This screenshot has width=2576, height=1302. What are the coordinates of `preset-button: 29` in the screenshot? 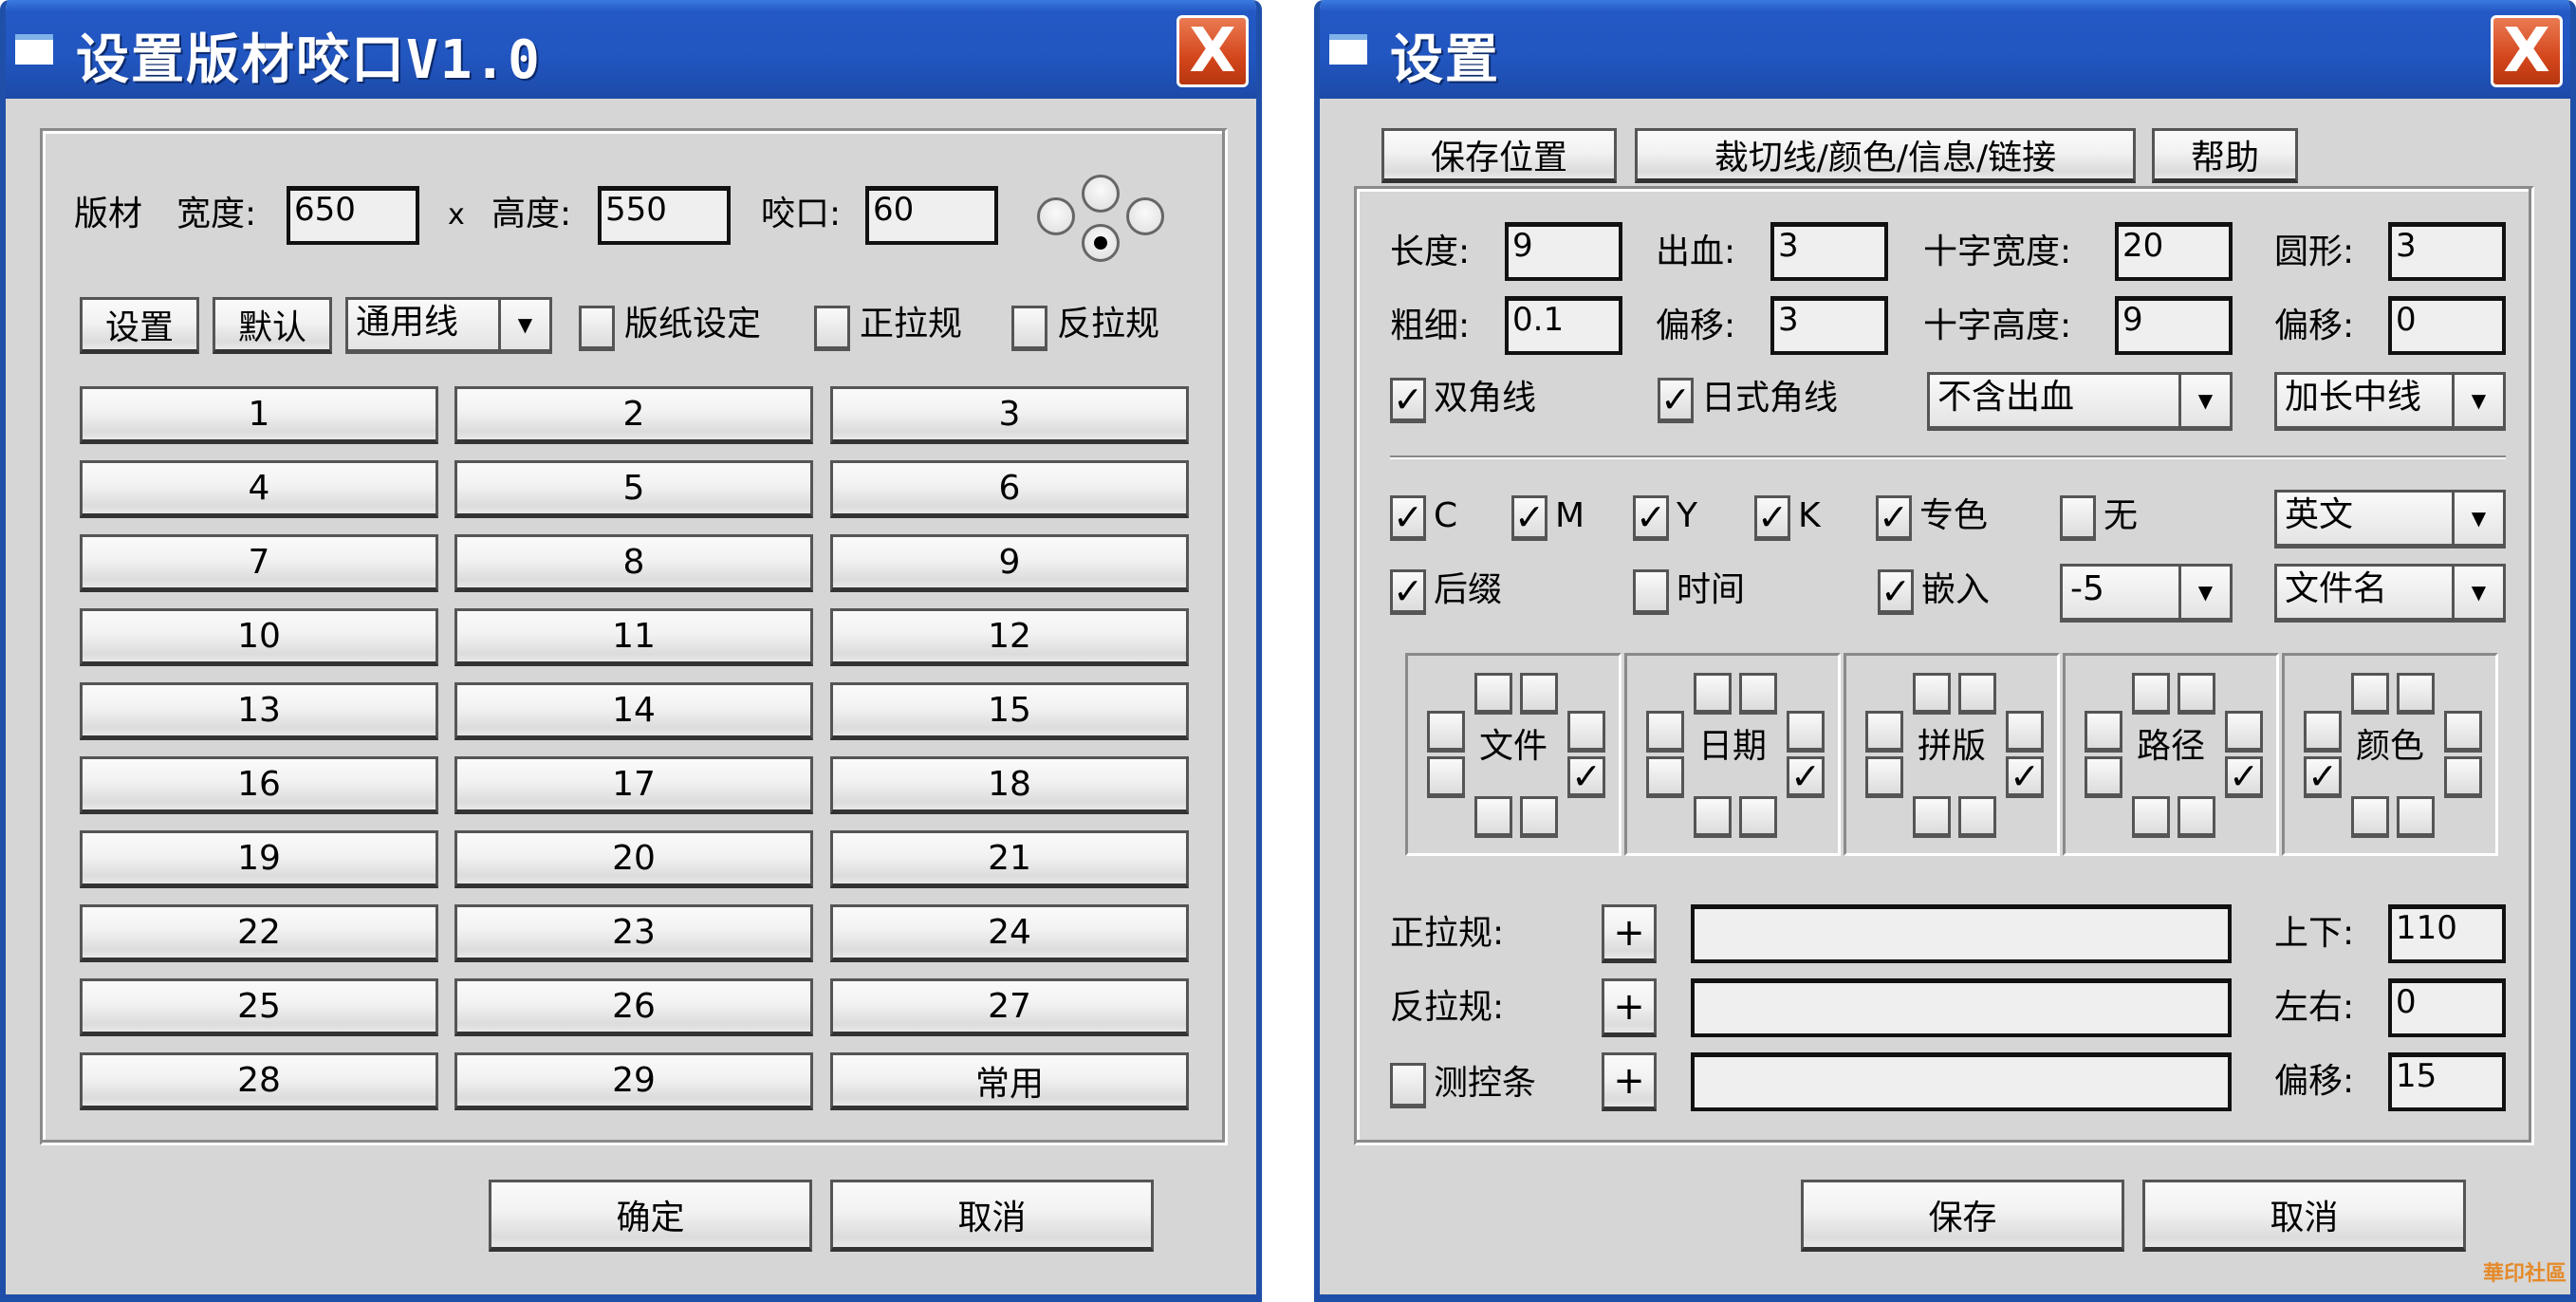 It's located at (633, 1081).